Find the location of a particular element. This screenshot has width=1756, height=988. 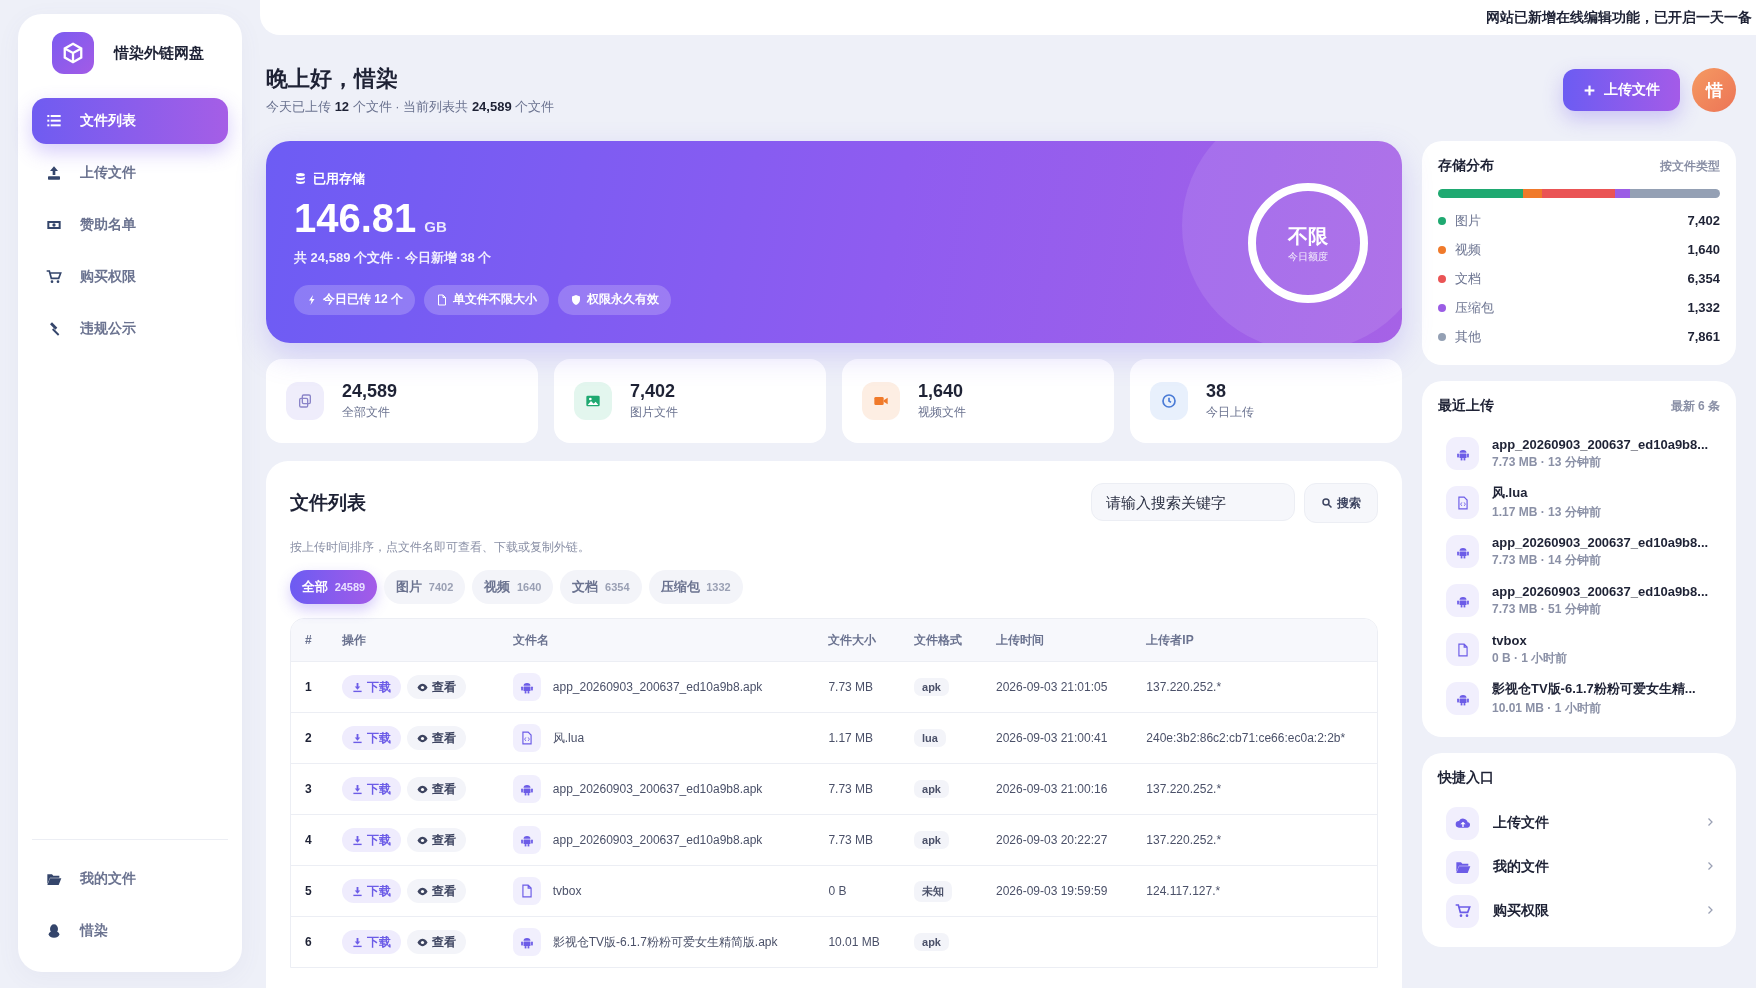

table-cell: 3 is located at coordinates (310, 789).